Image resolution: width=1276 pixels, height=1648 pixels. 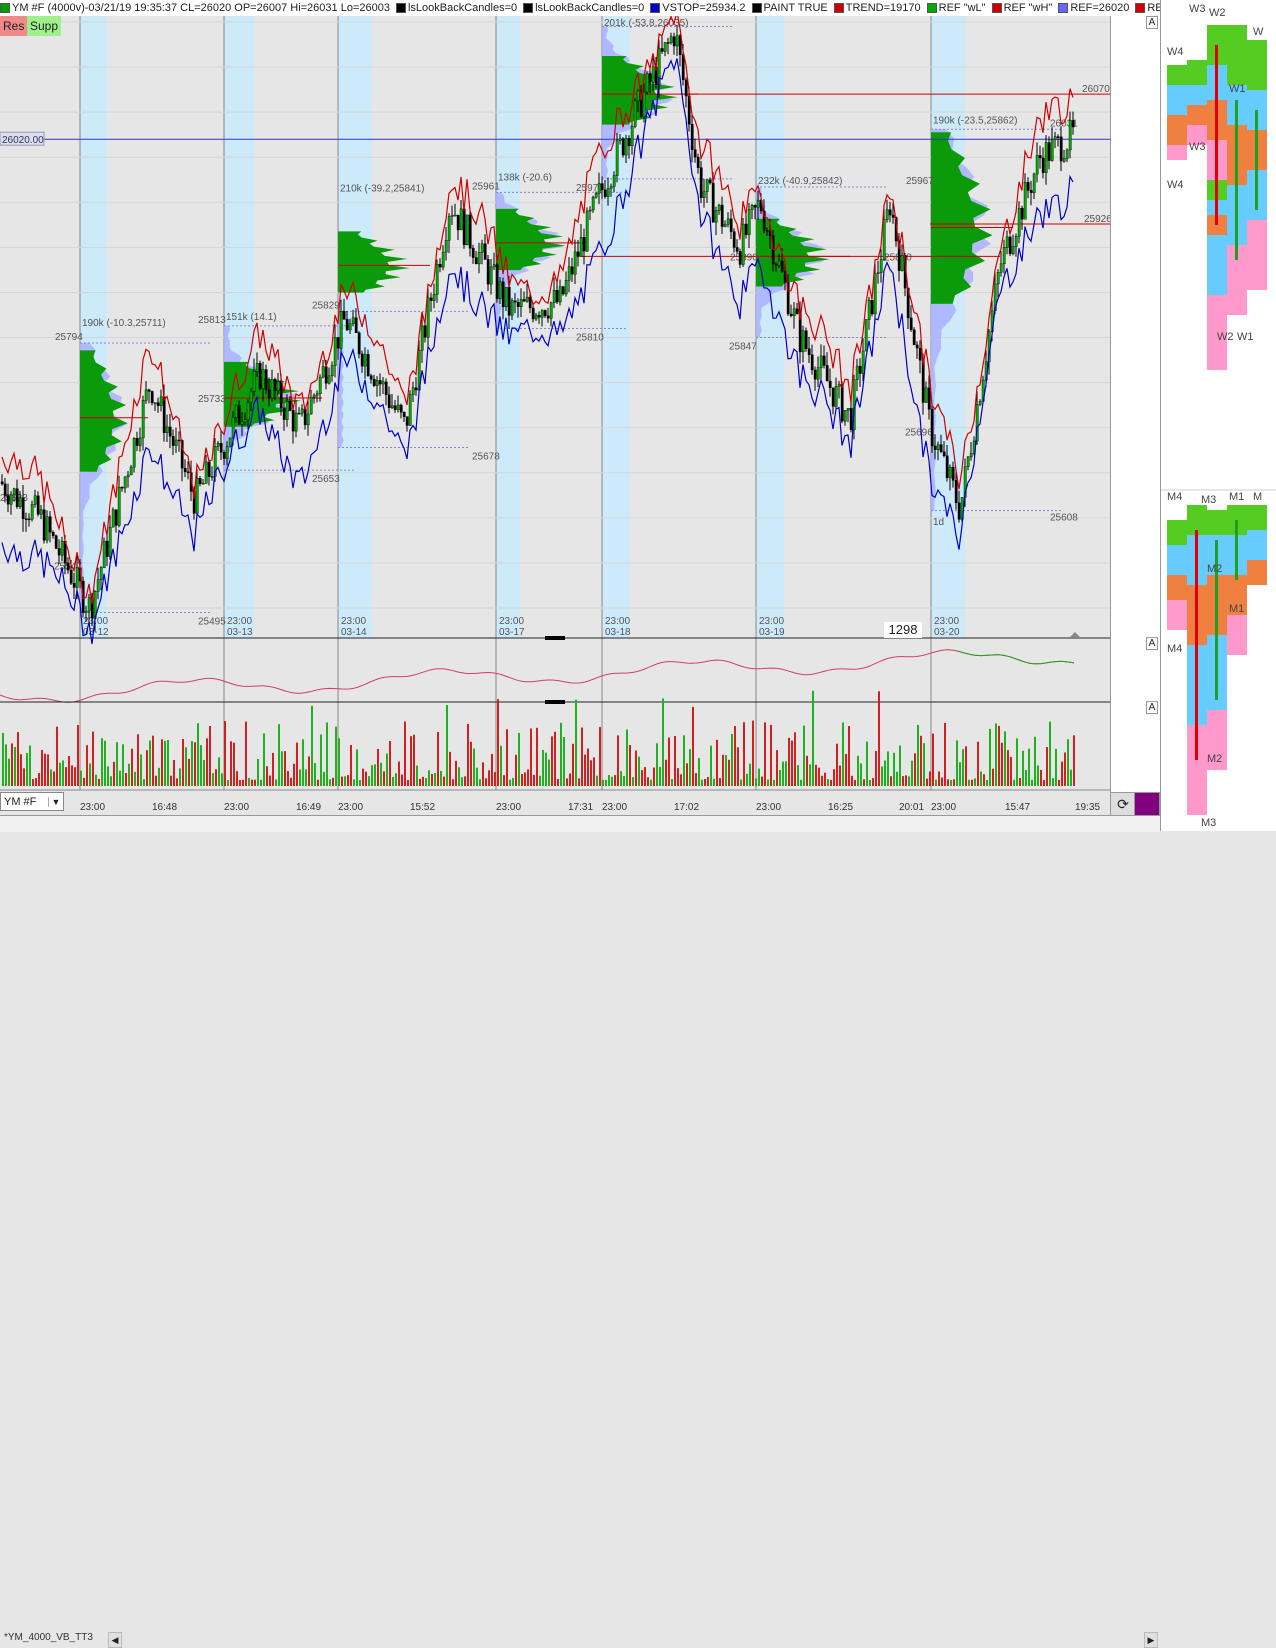 I want to click on autoscale-flag-osc: A, so click(x=1152, y=643).